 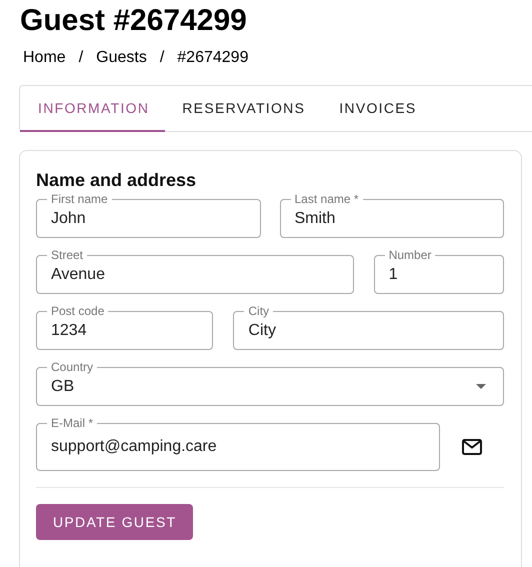 What do you see at coordinates (93, 109) in the screenshot?
I see `tab: INFORMATION` at bounding box center [93, 109].